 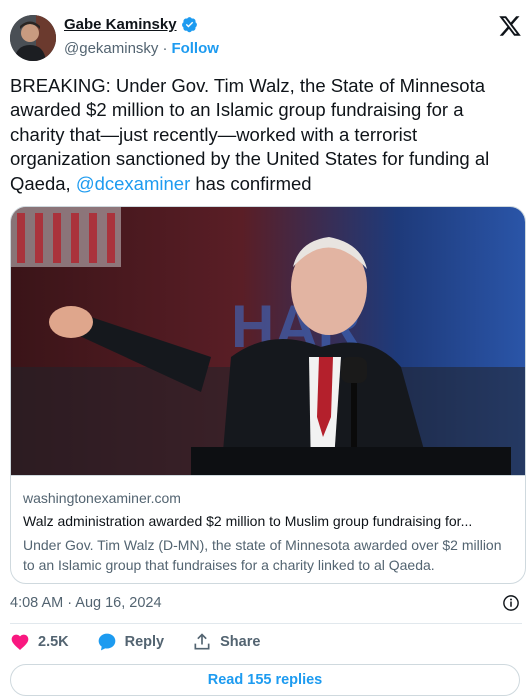 I want to click on follow-button: Follow, so click(x=195, y=48).